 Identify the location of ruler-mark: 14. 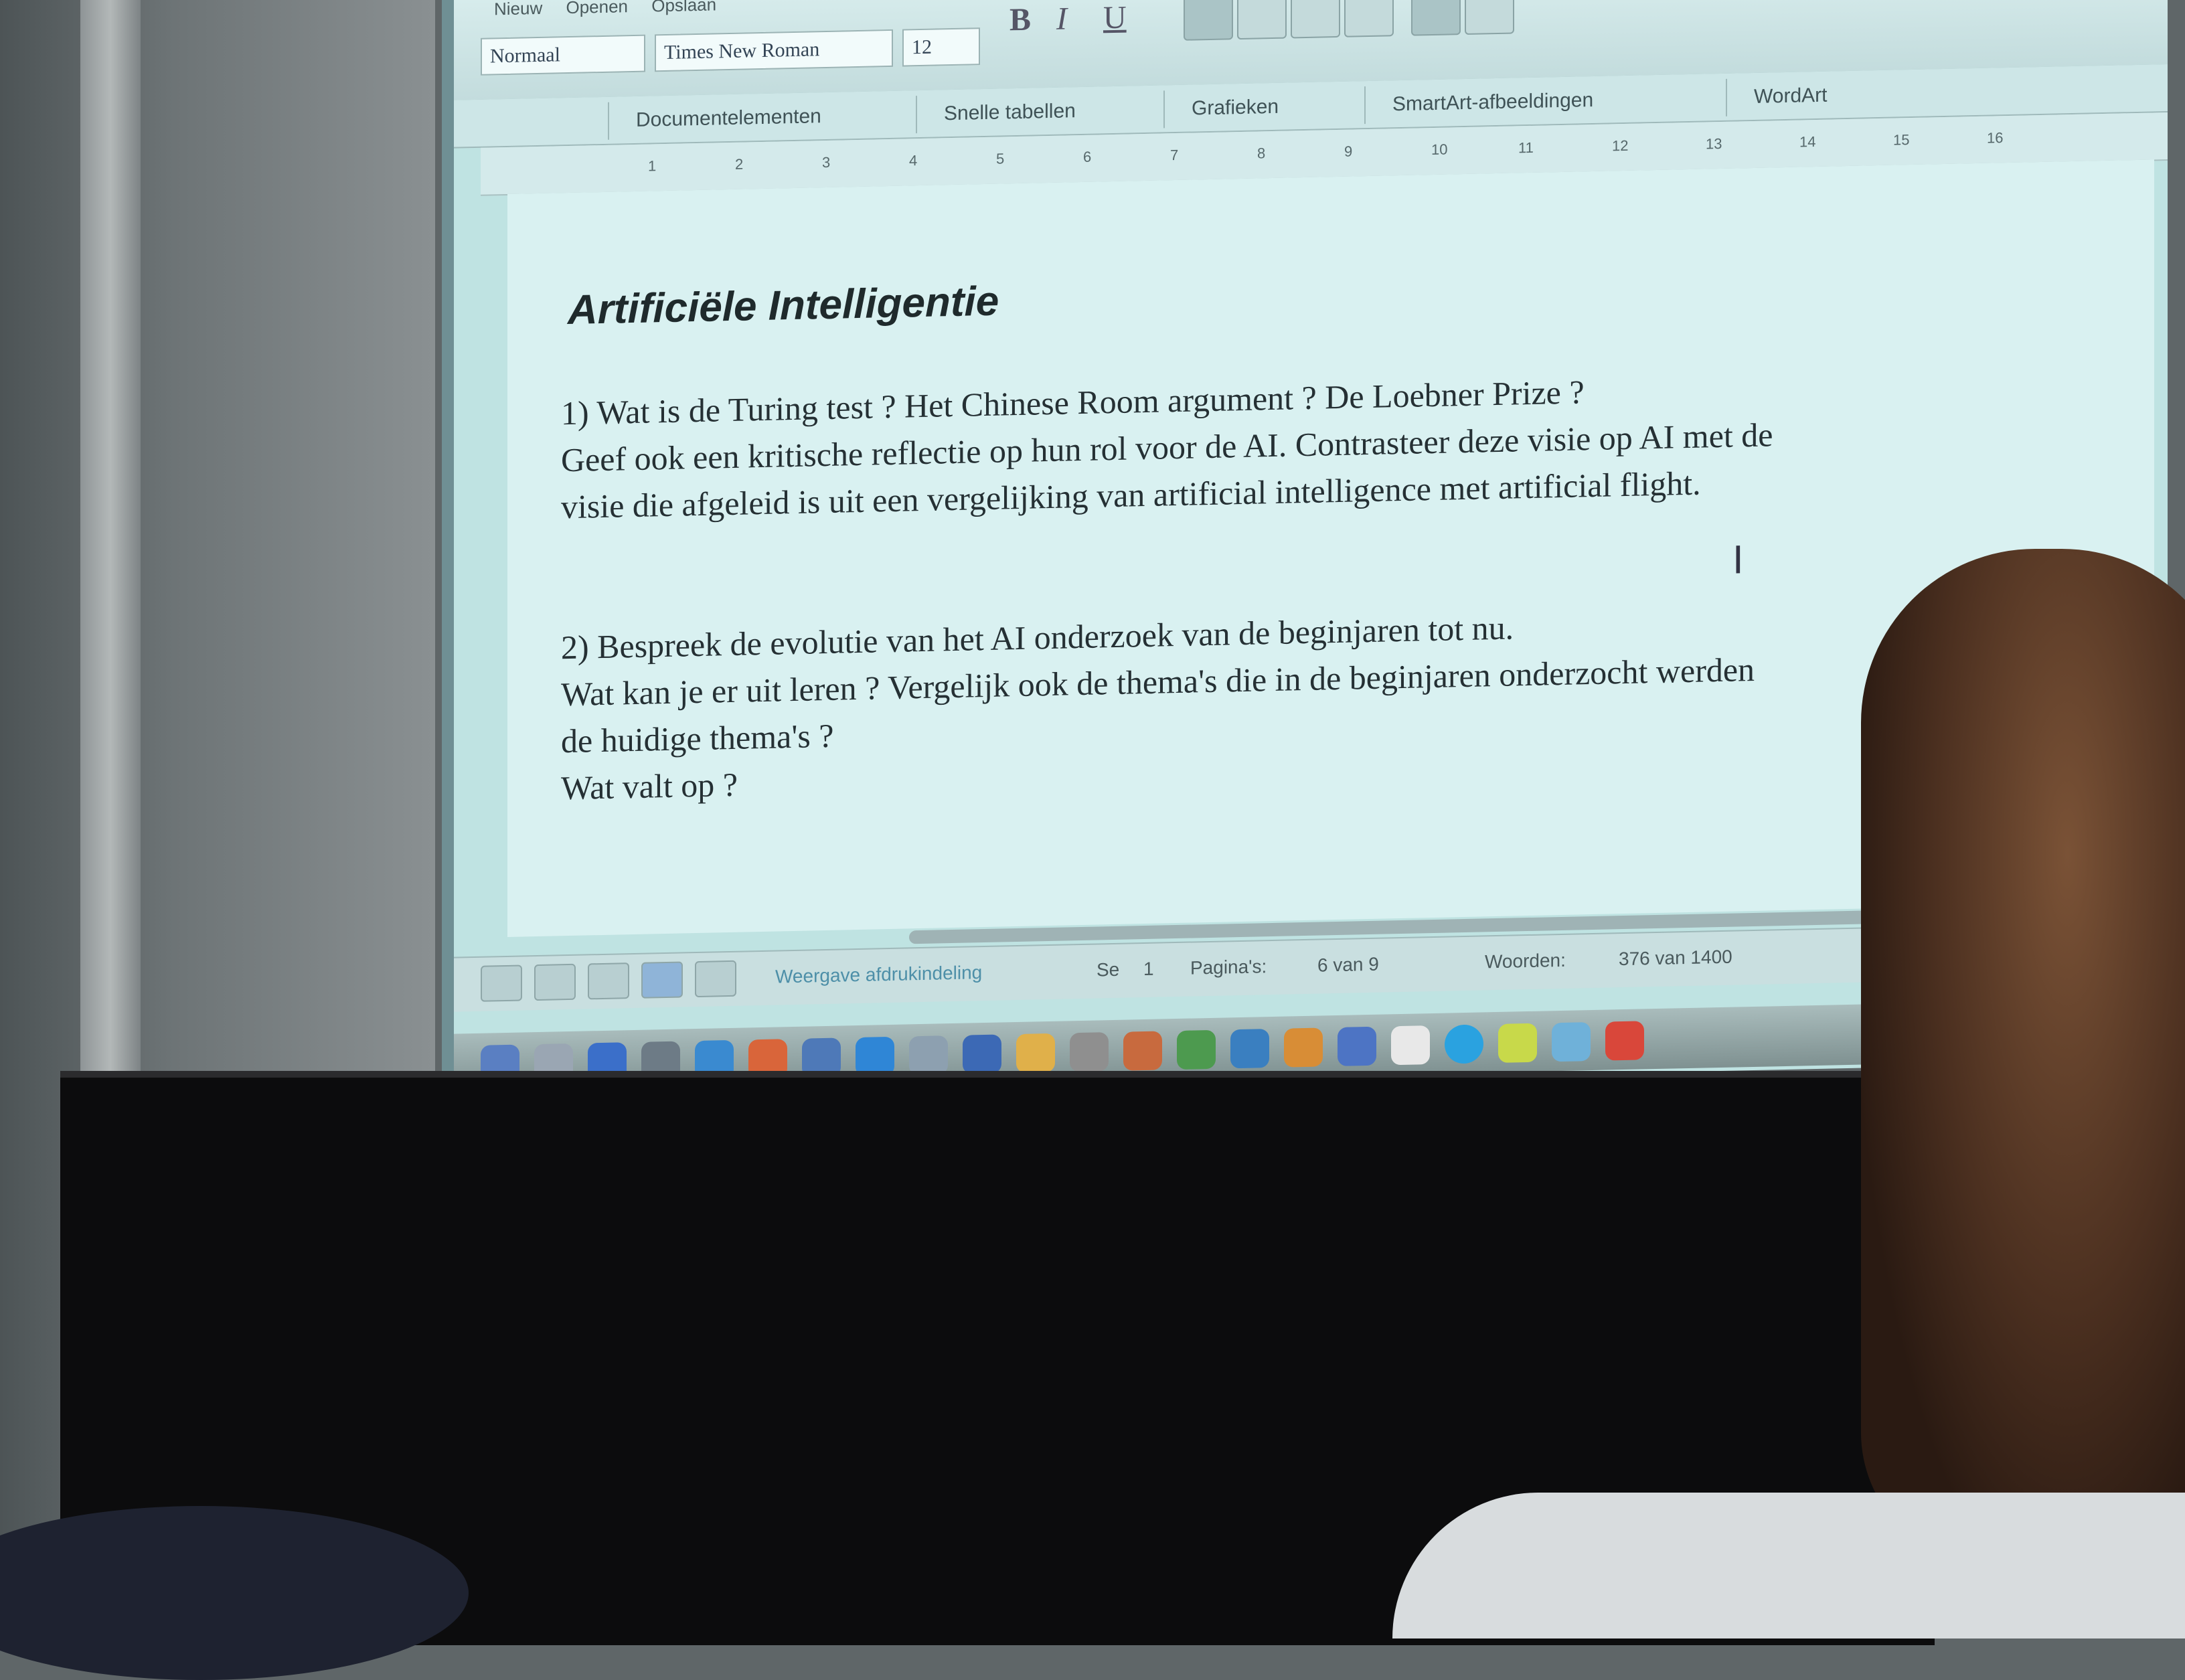
(1807, 142).